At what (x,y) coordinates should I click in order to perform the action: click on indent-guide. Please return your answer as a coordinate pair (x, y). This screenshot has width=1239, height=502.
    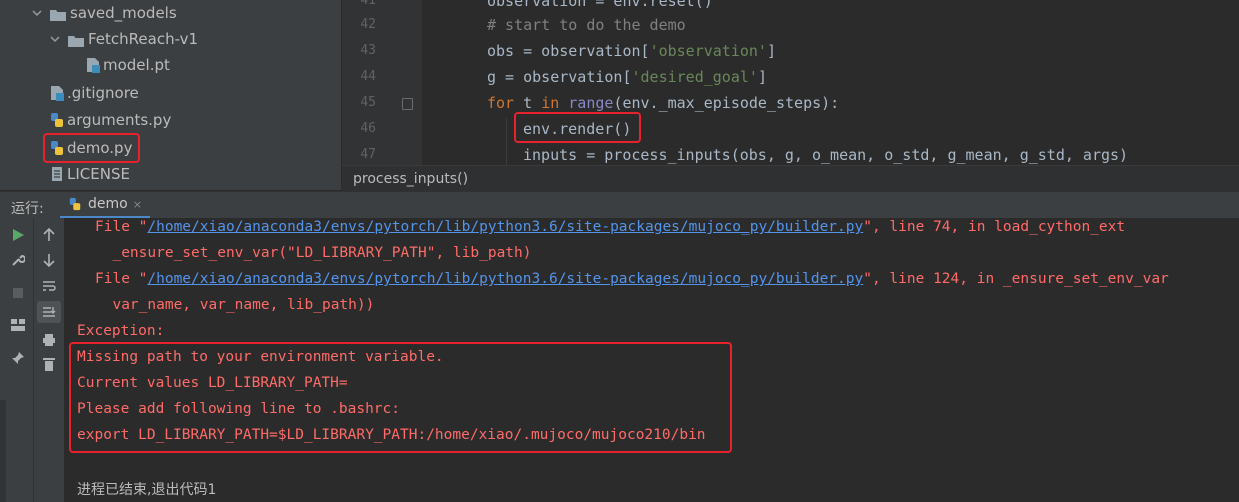
    Looking at the image, I should click on (506, 141).